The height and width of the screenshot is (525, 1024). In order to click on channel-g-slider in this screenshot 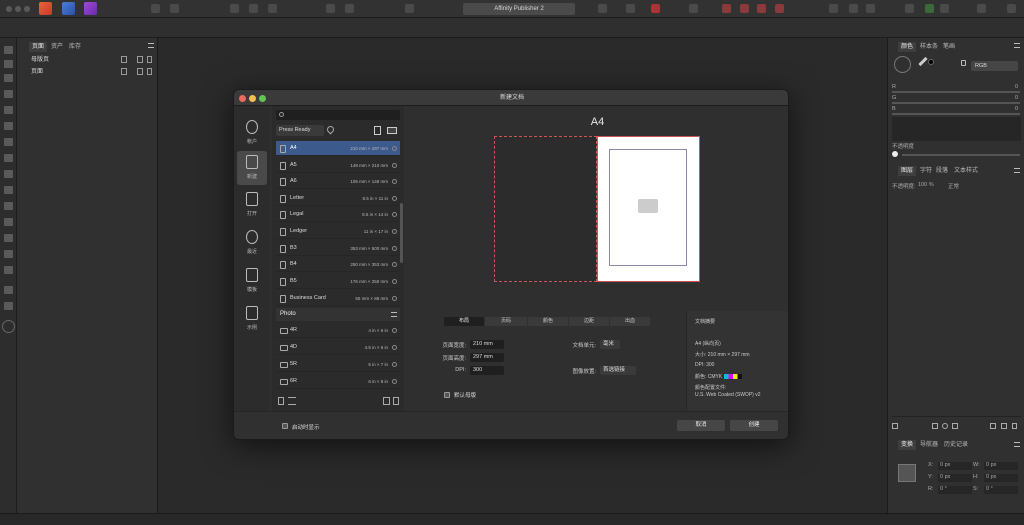, I will do `click(956, 103)`.